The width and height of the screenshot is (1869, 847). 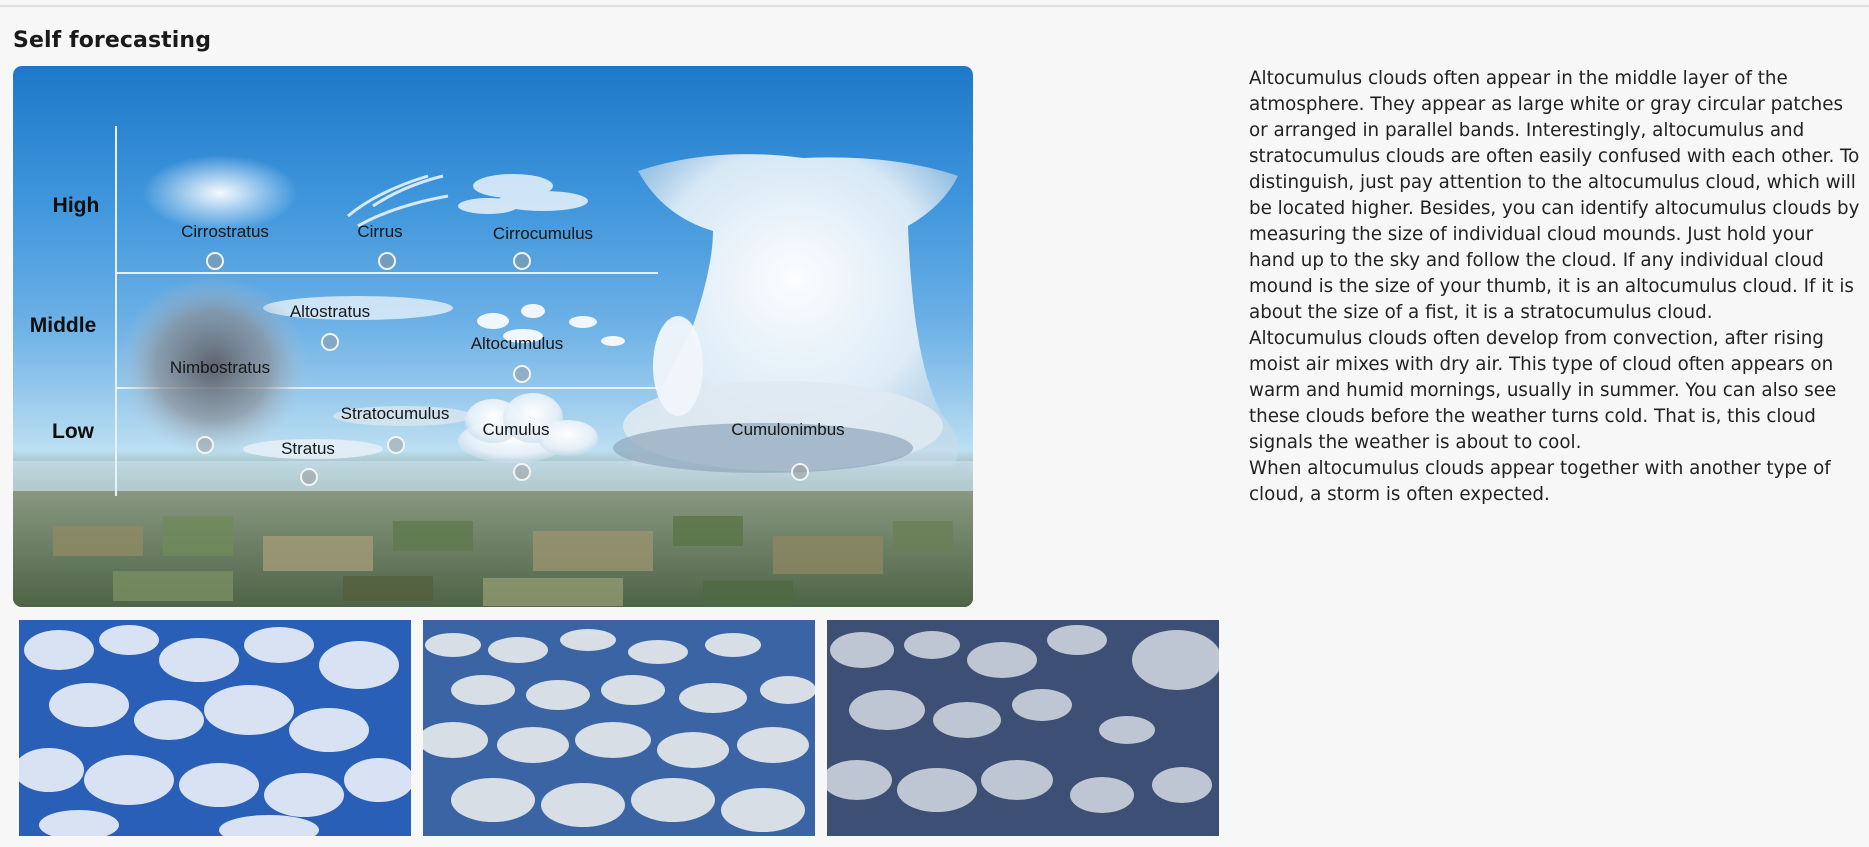 I want to click on page-title: Self forecasting, so click(x=112, y=40).